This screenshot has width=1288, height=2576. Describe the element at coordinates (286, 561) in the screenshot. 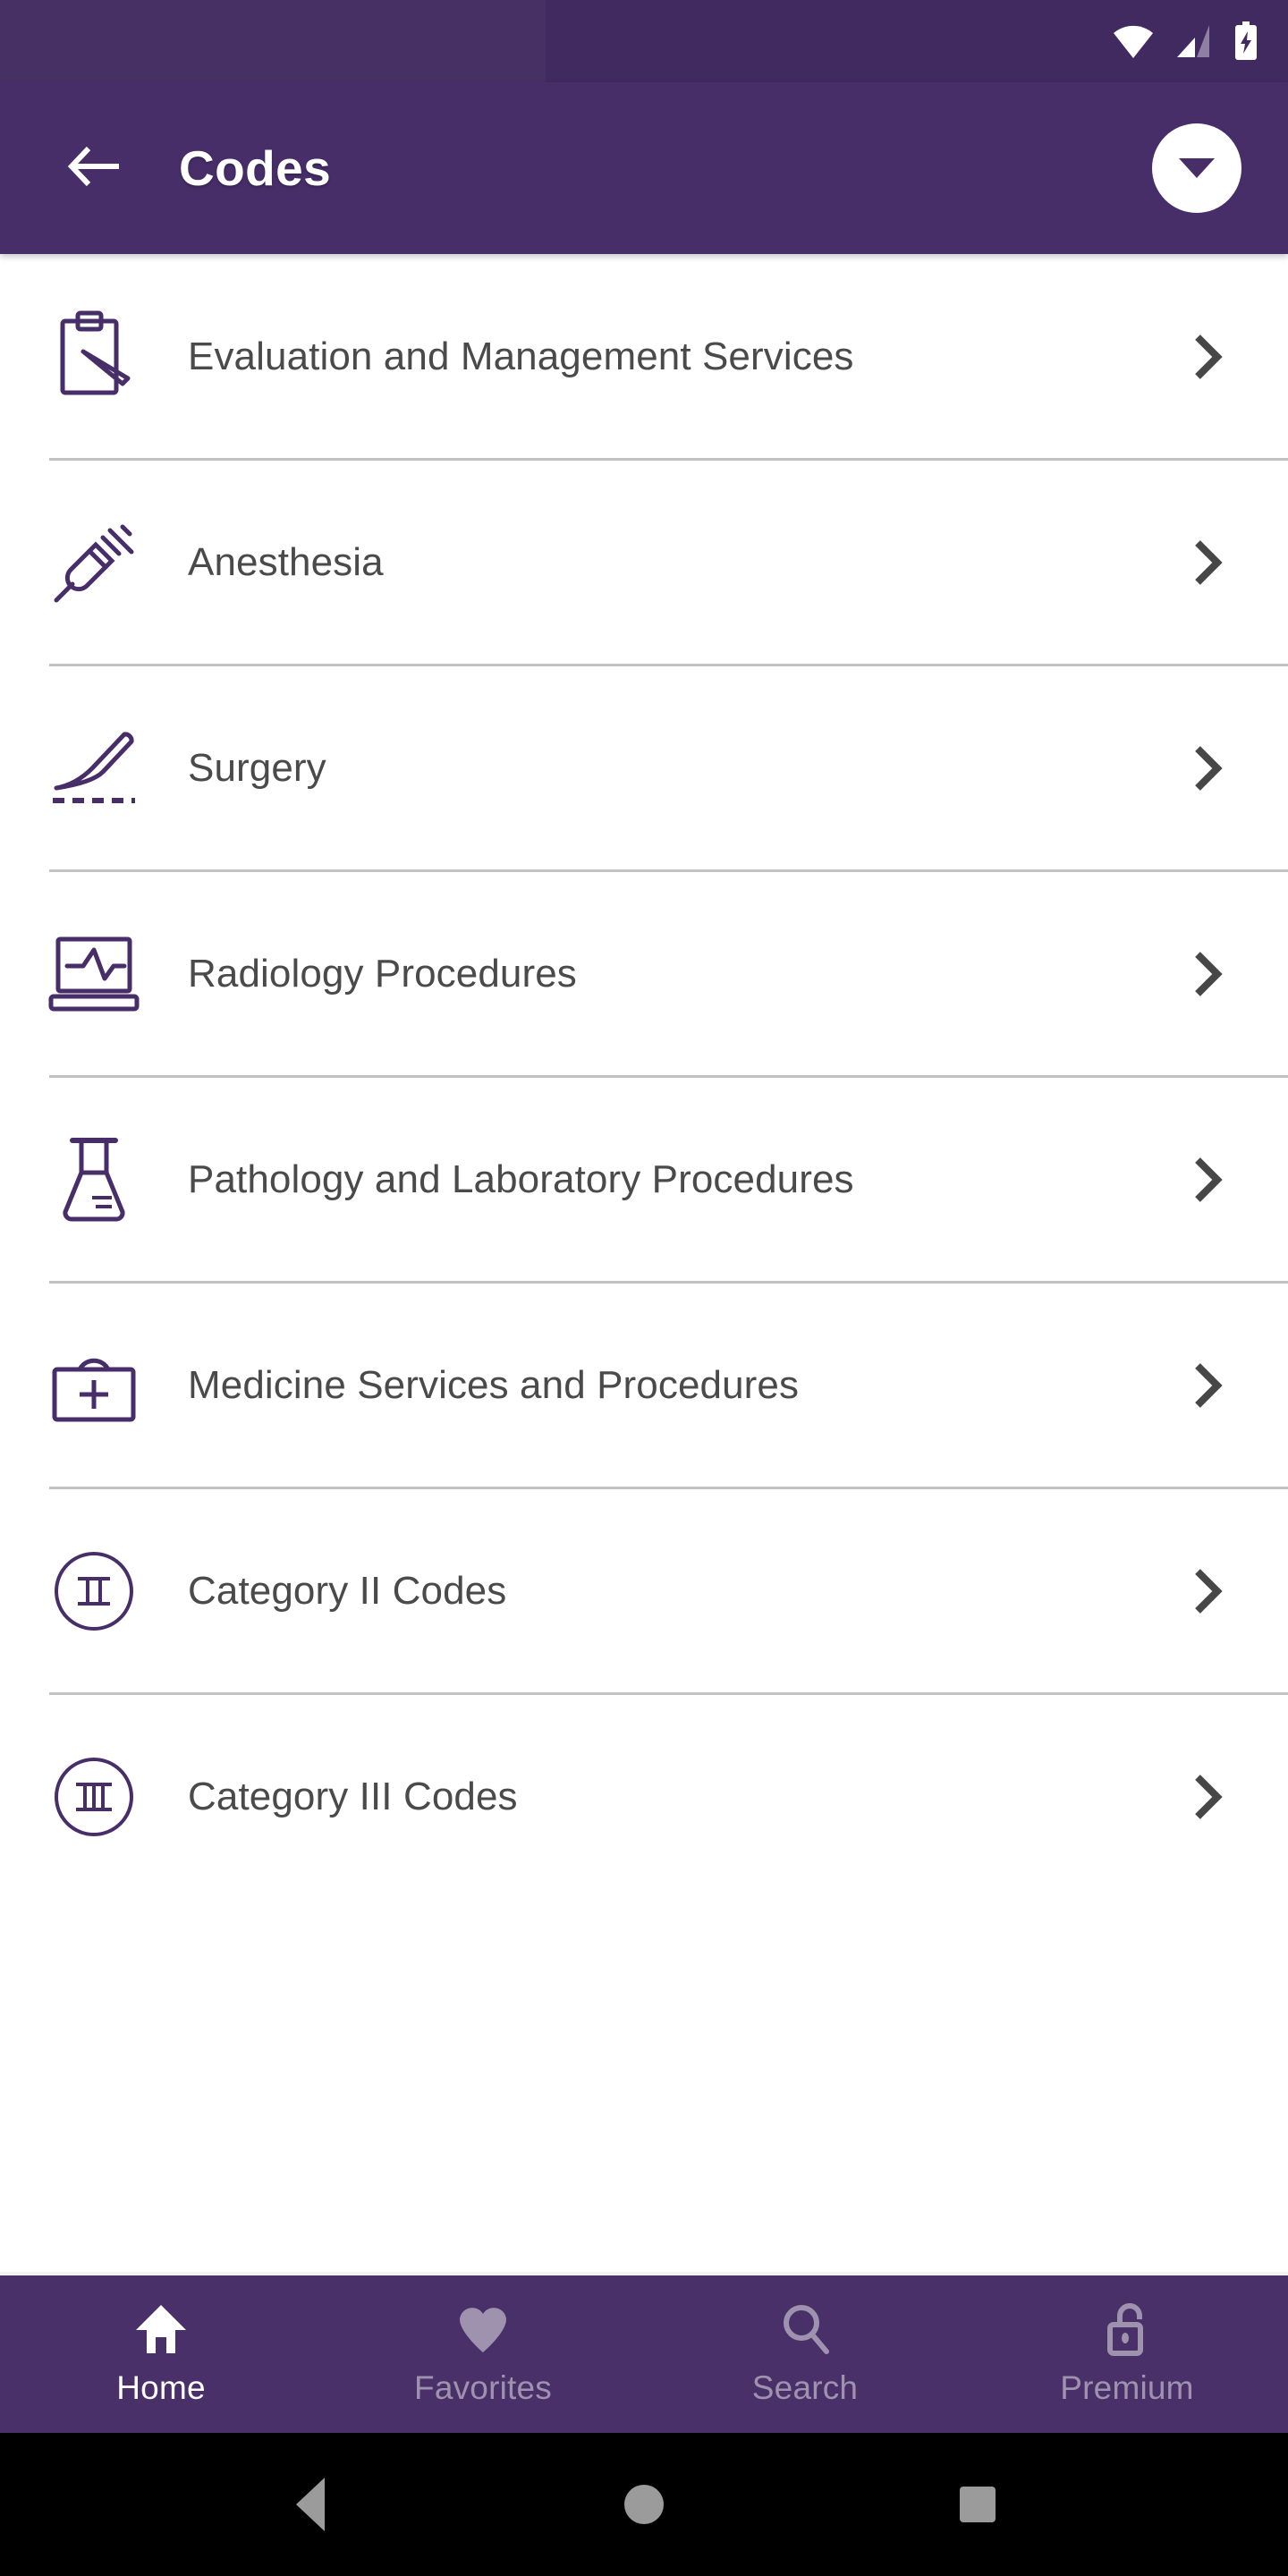

I see `list-item-label: Anesthesia` at that location.